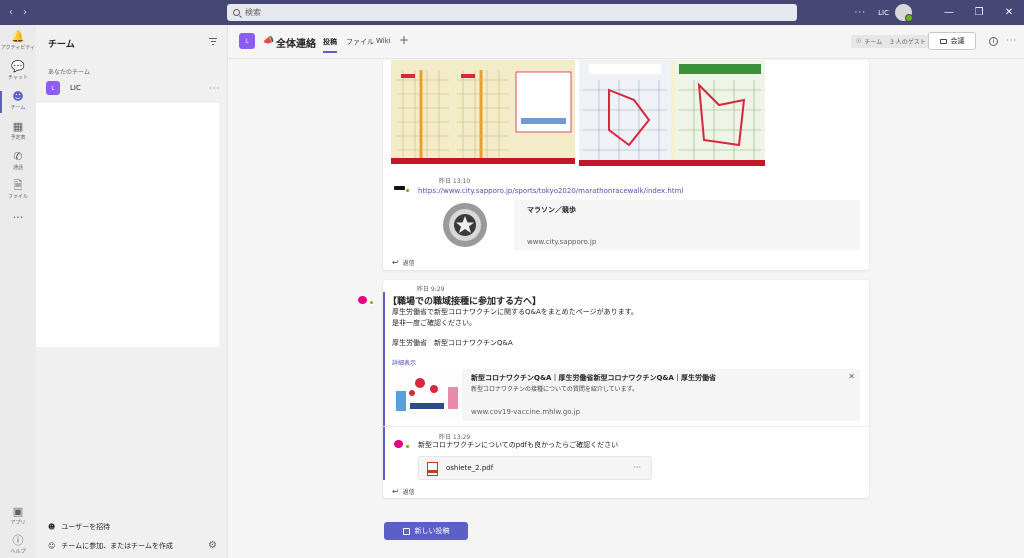 The width and height of the screenshot is (1024, 558). What do you see at coordinates (18, 511) in the screenshot?
I see `apps-icon: ▣` at bounding box center [18, 511].